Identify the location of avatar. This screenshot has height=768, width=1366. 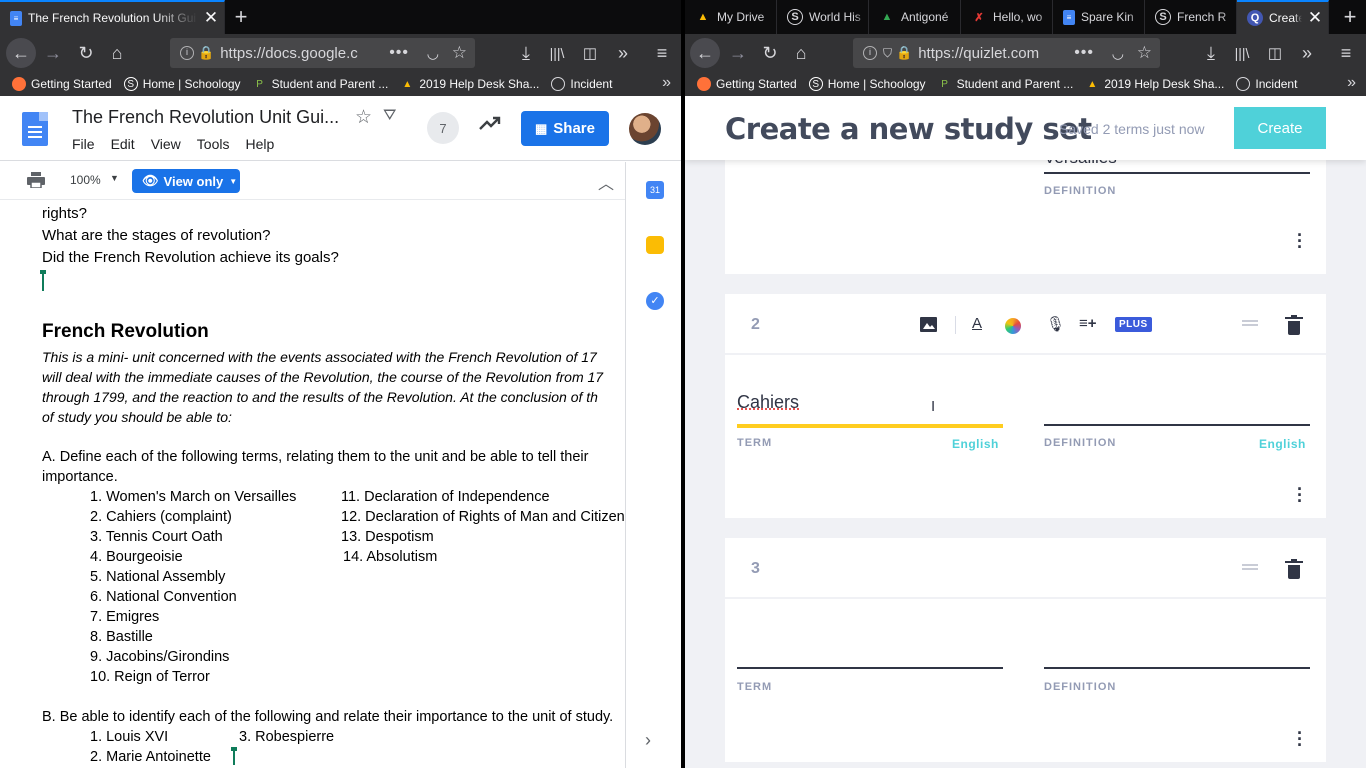
(645, 129).